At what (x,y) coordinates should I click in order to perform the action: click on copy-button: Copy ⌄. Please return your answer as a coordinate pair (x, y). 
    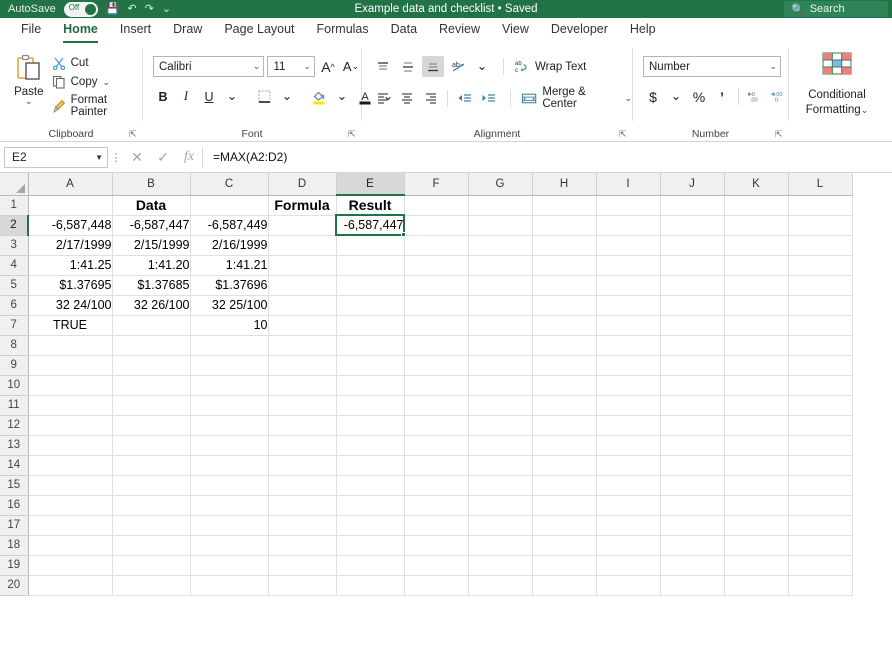
    Looking at the image, I should click on (97, 82).